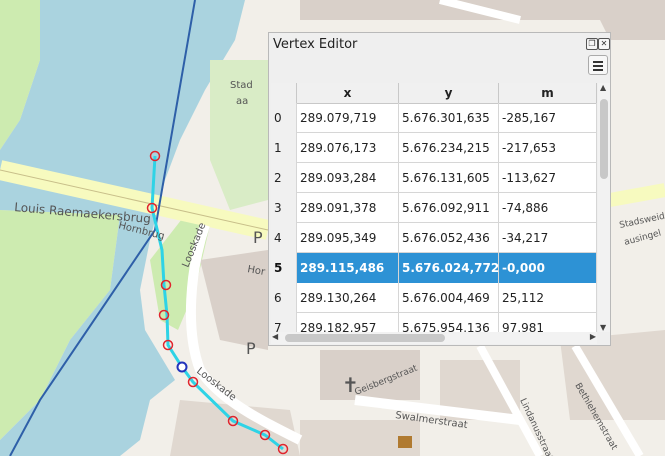 This screenshot has height=456, width=665. I want to click on row-number: 6, so click(284, 298).